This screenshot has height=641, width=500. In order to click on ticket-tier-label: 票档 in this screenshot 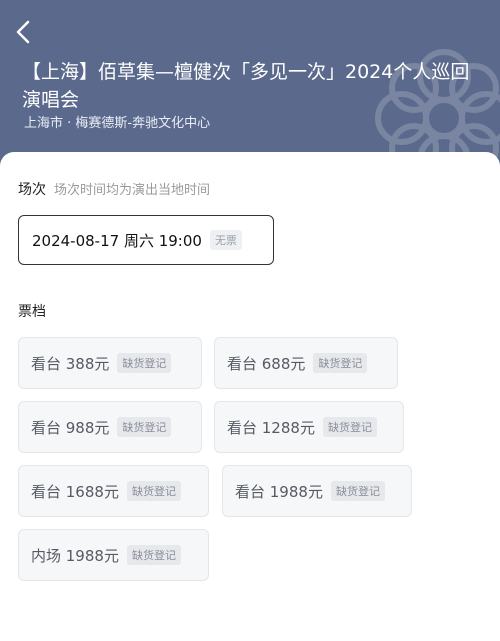, I will do `click(32, 312)`.